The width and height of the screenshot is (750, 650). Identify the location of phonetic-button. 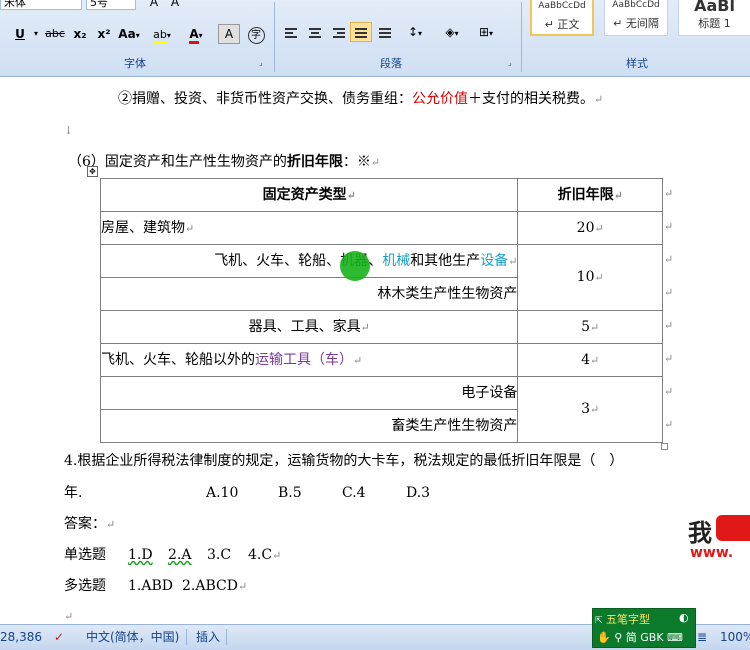
(257, 6).